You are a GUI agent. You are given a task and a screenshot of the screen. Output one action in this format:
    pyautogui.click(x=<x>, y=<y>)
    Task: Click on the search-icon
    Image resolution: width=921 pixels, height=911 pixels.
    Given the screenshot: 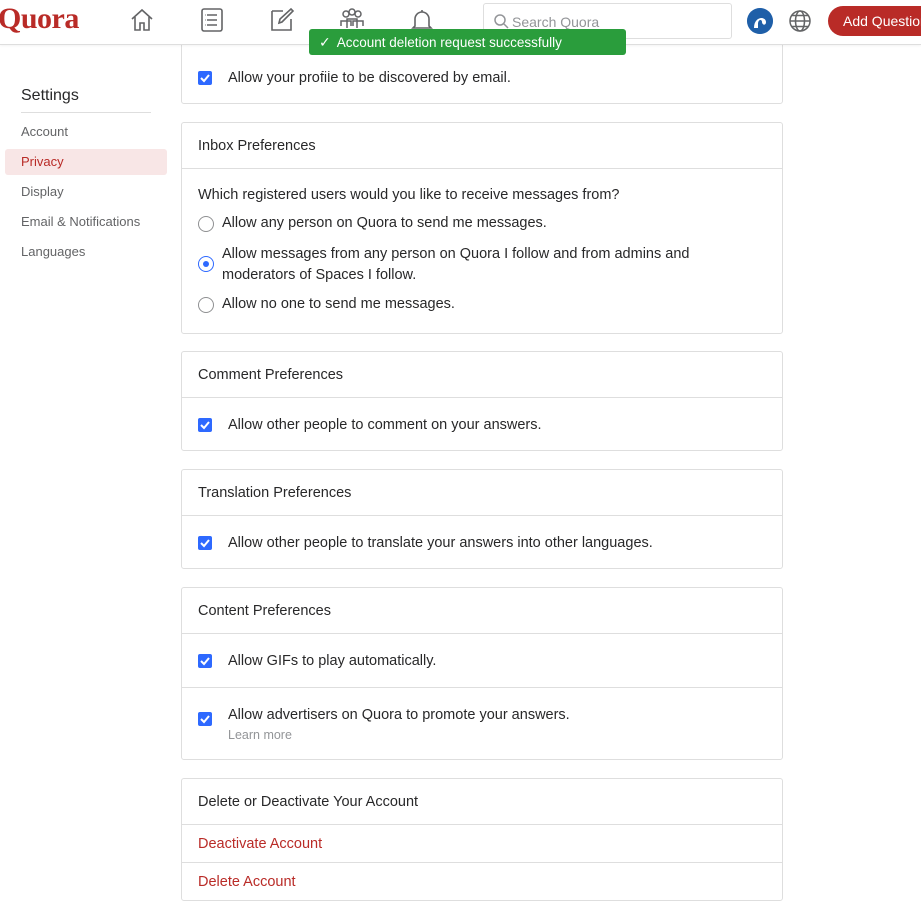 What is the action you would take?
    pyautogui.click(x=501, y=21)
    